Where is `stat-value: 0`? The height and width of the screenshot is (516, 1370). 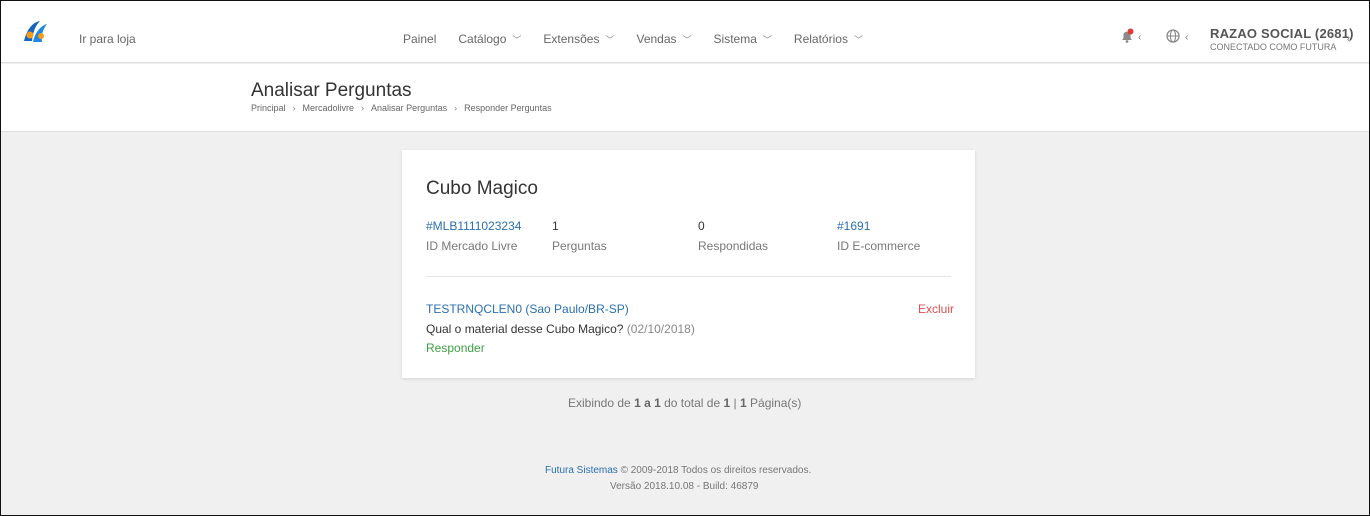 stat-value: 0 is located at coordinates (701, 226).